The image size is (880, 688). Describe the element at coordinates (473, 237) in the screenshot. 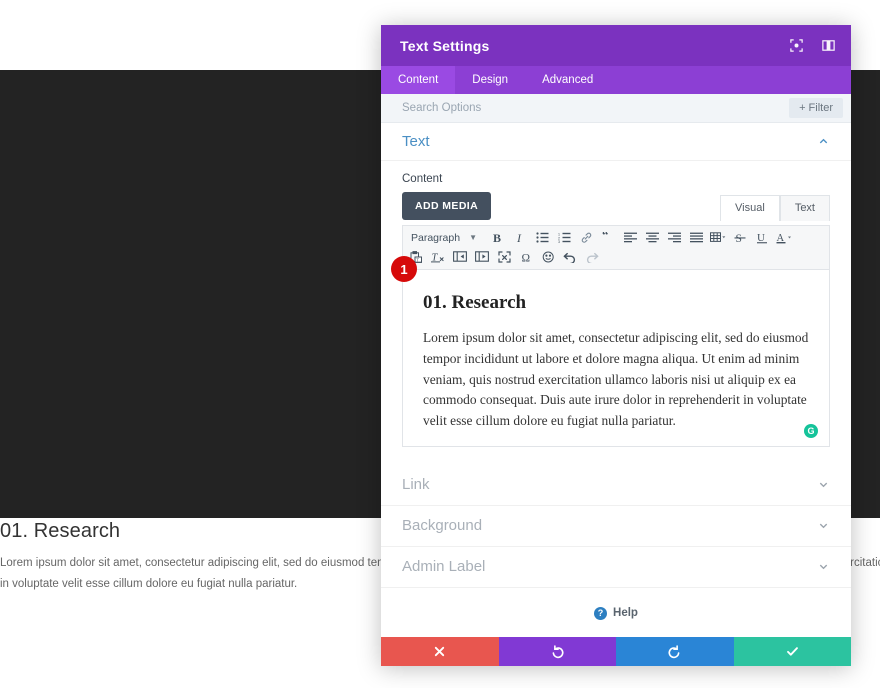

I see `chevron-down-icon: ▼` at that location.